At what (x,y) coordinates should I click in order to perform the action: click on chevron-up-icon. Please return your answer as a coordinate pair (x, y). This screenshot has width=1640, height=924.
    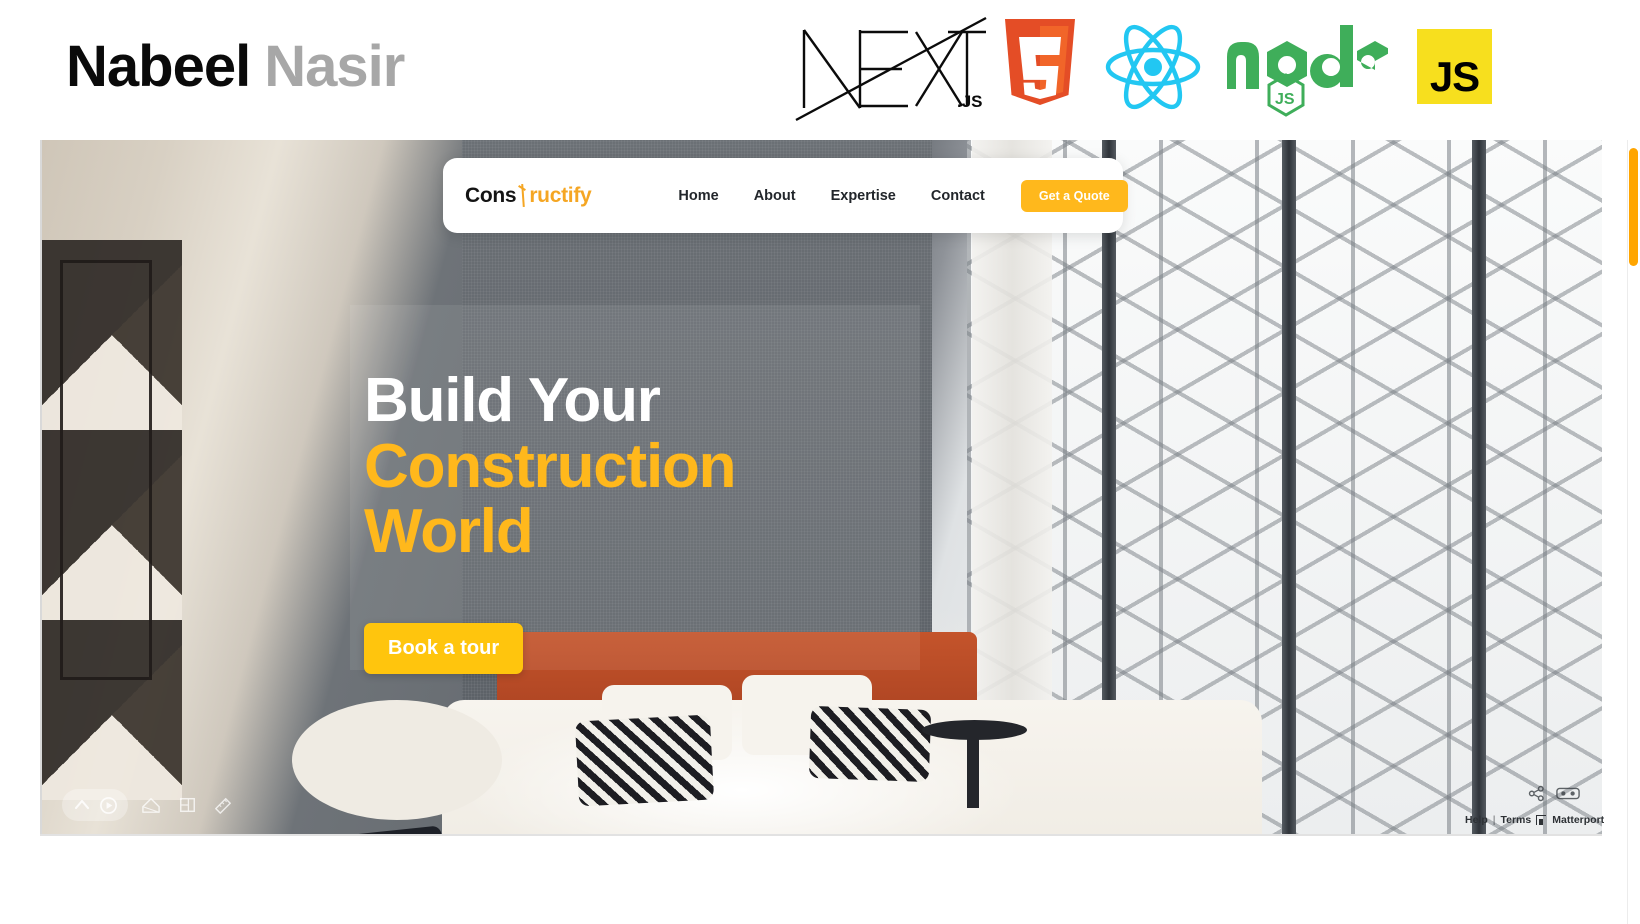
    Looking at the image, I should click on (82, 805).